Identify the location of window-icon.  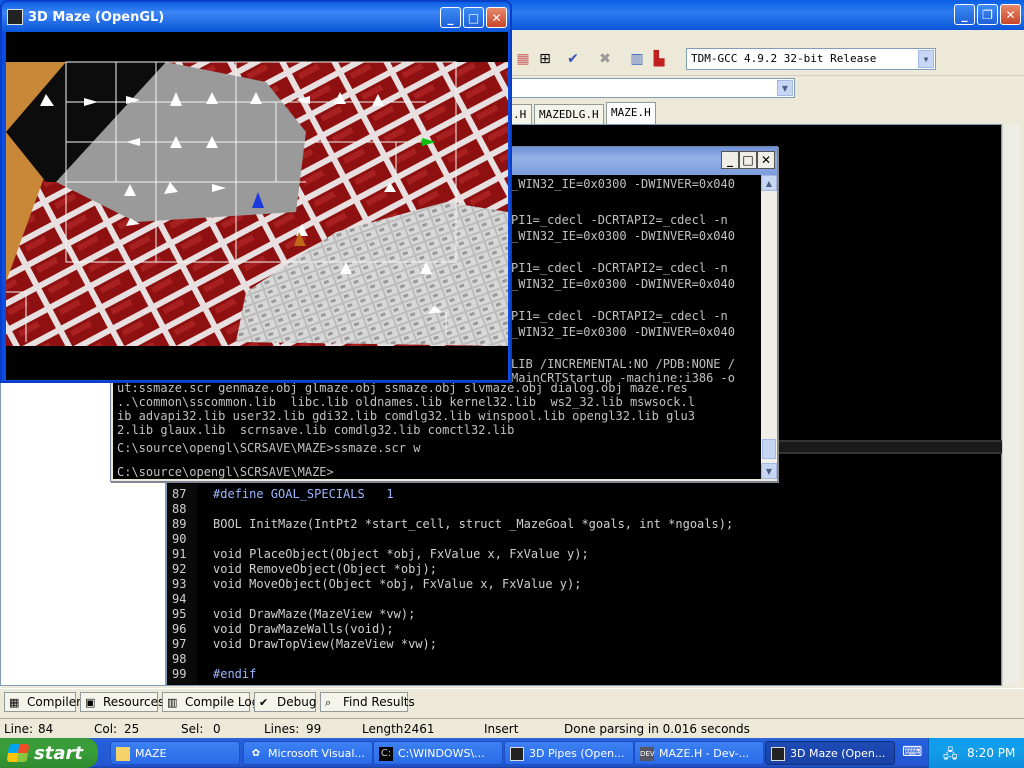
(778, 754).